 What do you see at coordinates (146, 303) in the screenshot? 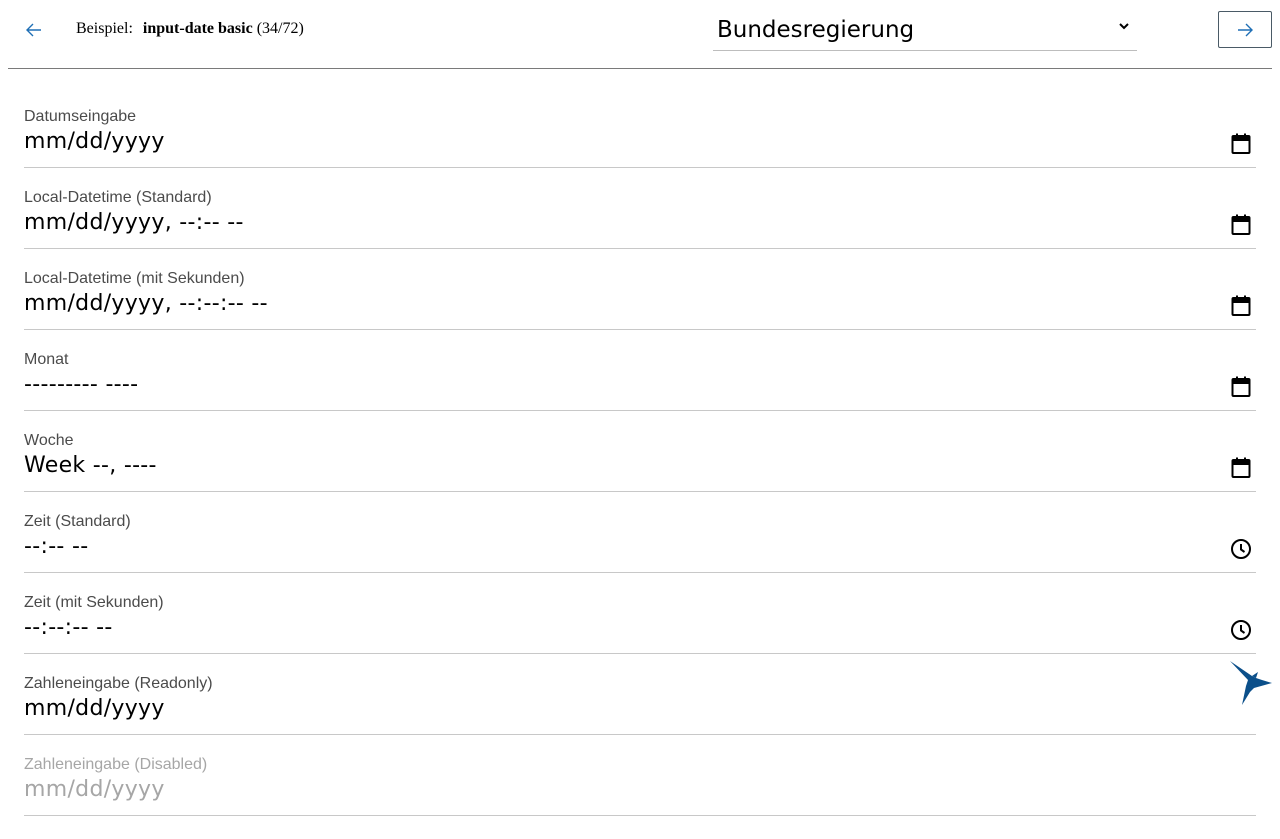
I see `datetime-seconds-input: mm/dd/yyyy, --:--:-- --` at bounding box center [146, 303].